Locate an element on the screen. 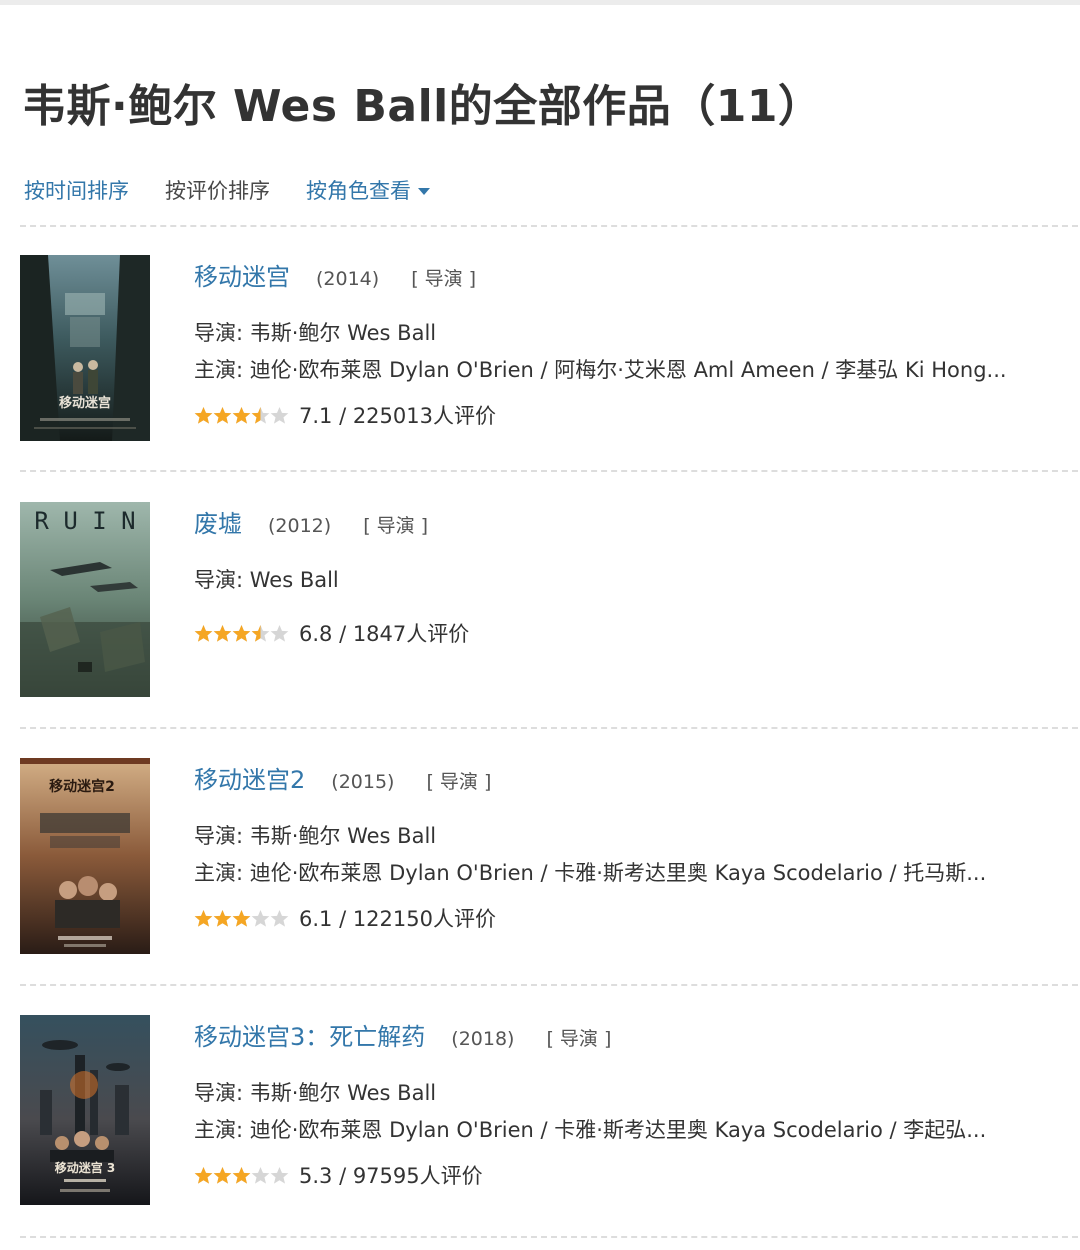 The image size is (1080, 1250). rating-row: 7.1 / 225013人评价 is located at coordinates (624, 415).